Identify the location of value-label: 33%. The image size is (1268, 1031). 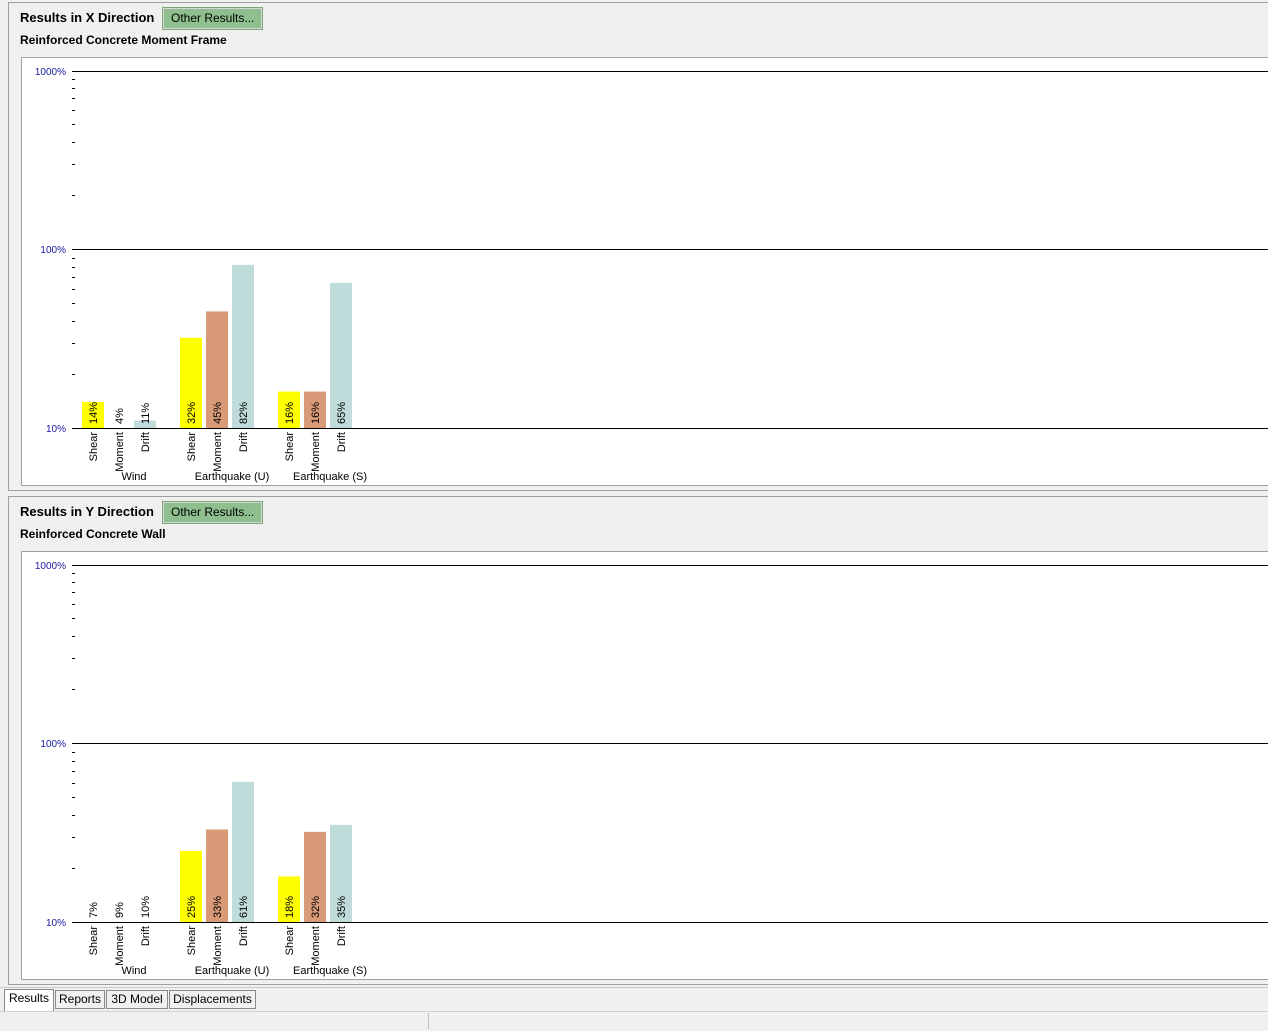
(218, 907).